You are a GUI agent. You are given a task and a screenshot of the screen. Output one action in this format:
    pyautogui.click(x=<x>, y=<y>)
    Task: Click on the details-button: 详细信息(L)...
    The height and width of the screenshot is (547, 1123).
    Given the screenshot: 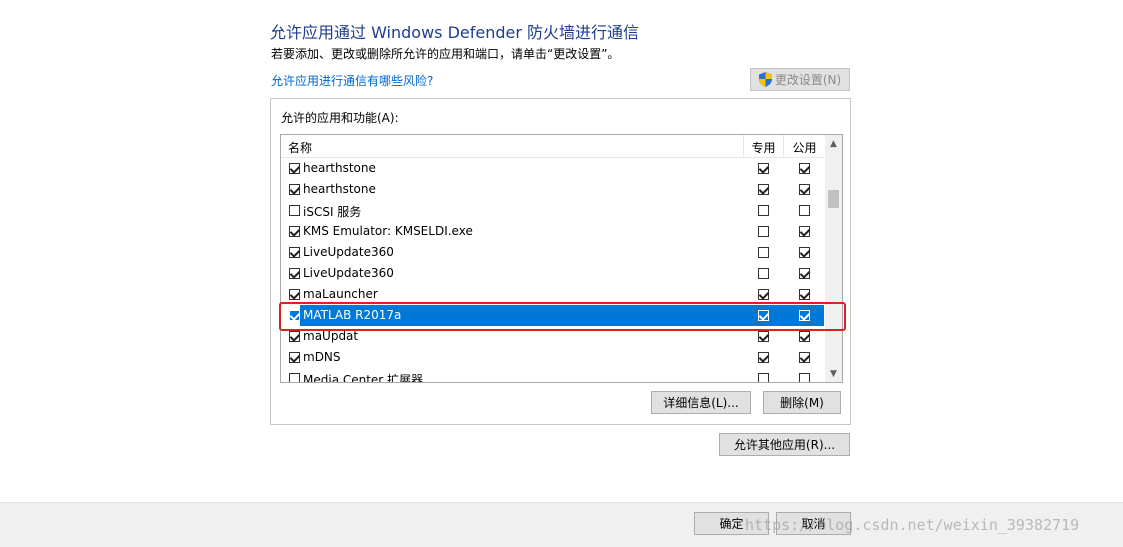 What is the action you would take?
    pyautogui.click(x=701, y=402)
    